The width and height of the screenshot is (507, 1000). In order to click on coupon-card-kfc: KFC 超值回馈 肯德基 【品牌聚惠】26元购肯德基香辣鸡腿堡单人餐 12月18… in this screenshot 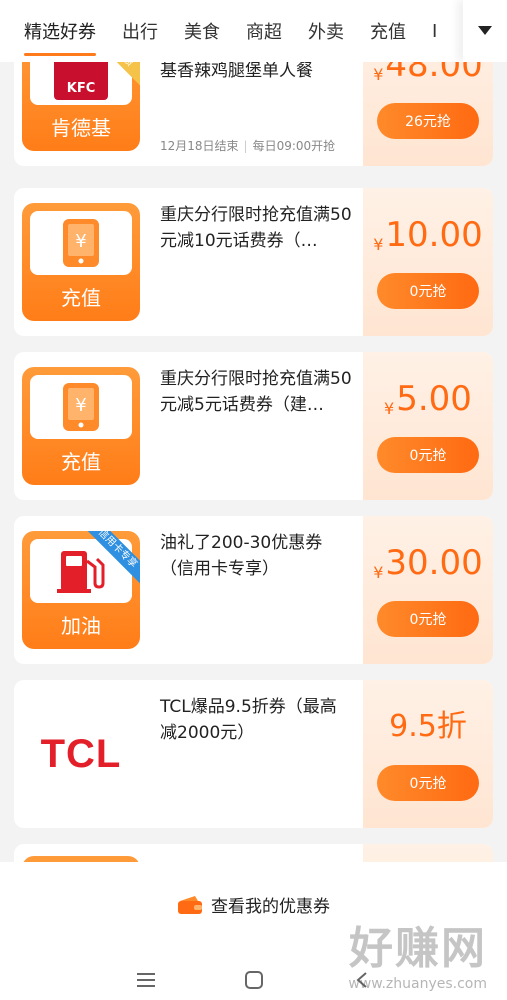, I will do `click(253, 114)`.